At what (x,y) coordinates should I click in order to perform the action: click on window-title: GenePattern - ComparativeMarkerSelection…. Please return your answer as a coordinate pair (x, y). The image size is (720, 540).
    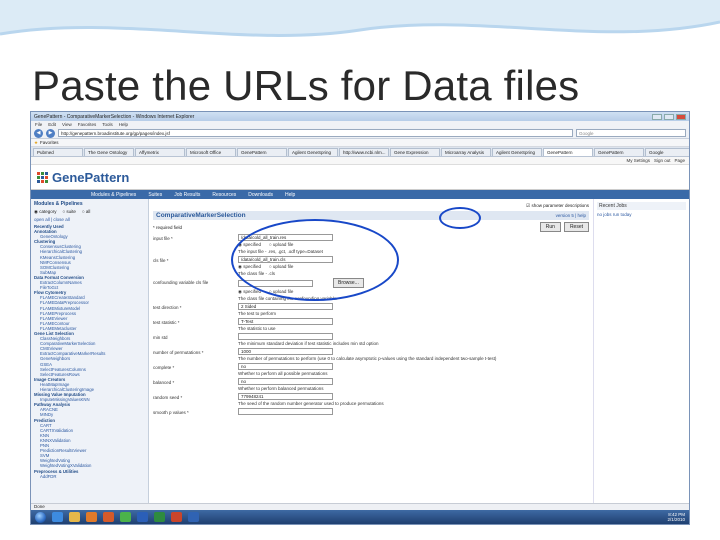
    Looking at the image, I should click on (114, 116).